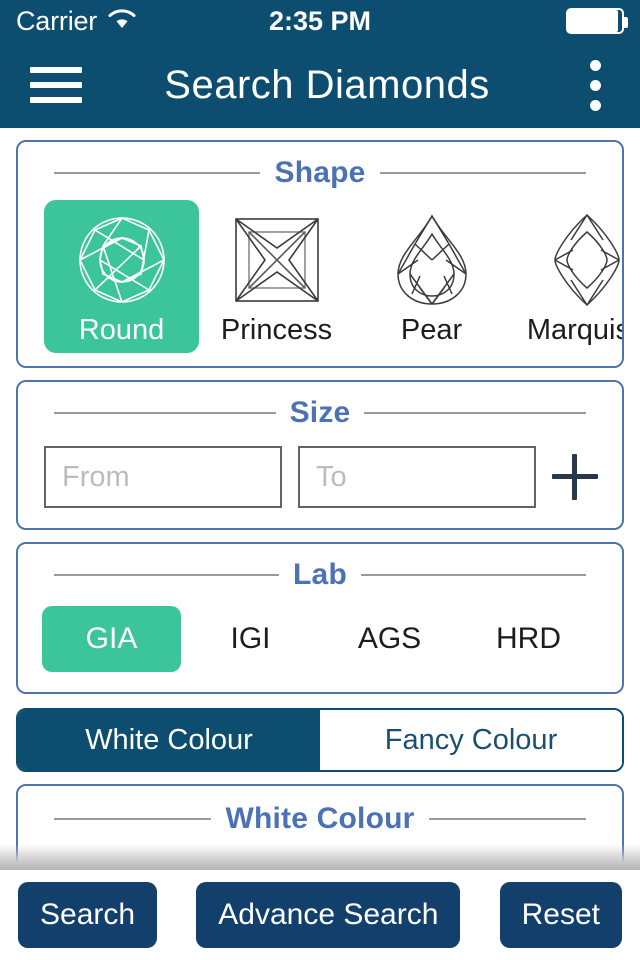 This screenshot has height=960, width=640. I want to click on shape-option-label: Round, so click(121, 330).